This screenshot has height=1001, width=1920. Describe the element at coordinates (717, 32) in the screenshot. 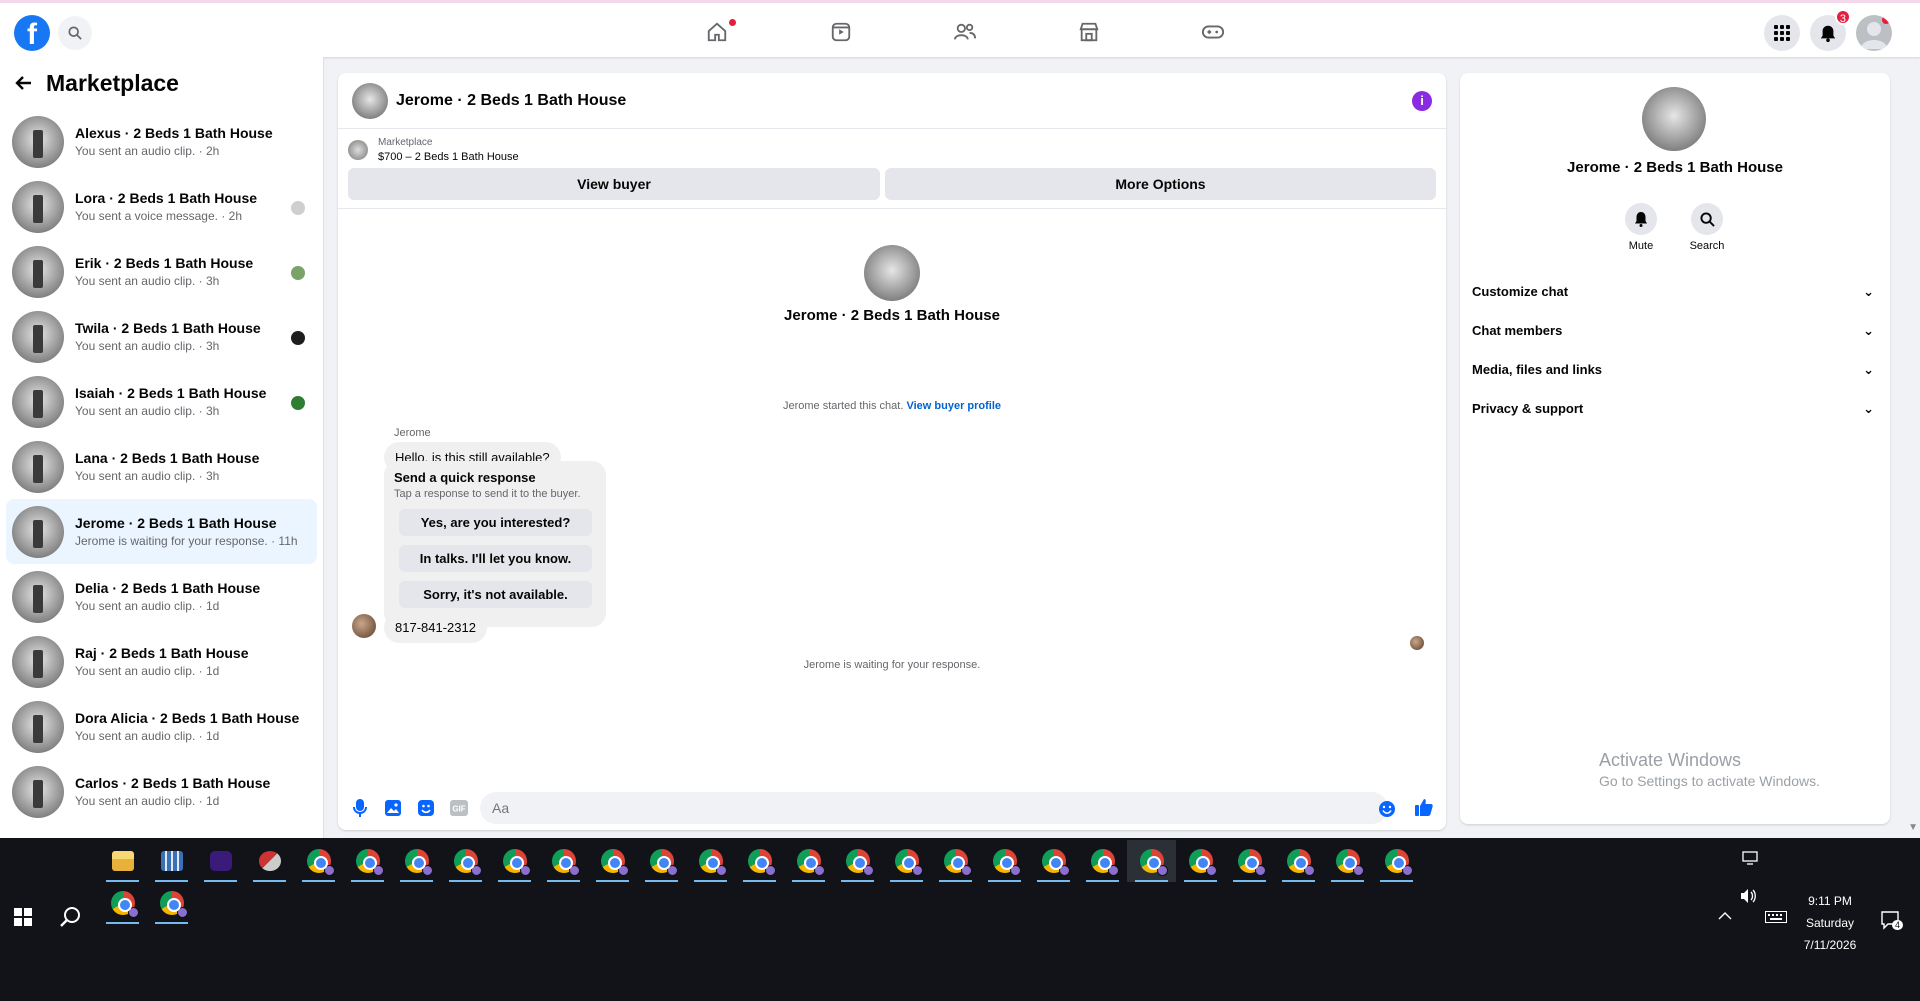

I see `nav-home` at that location.